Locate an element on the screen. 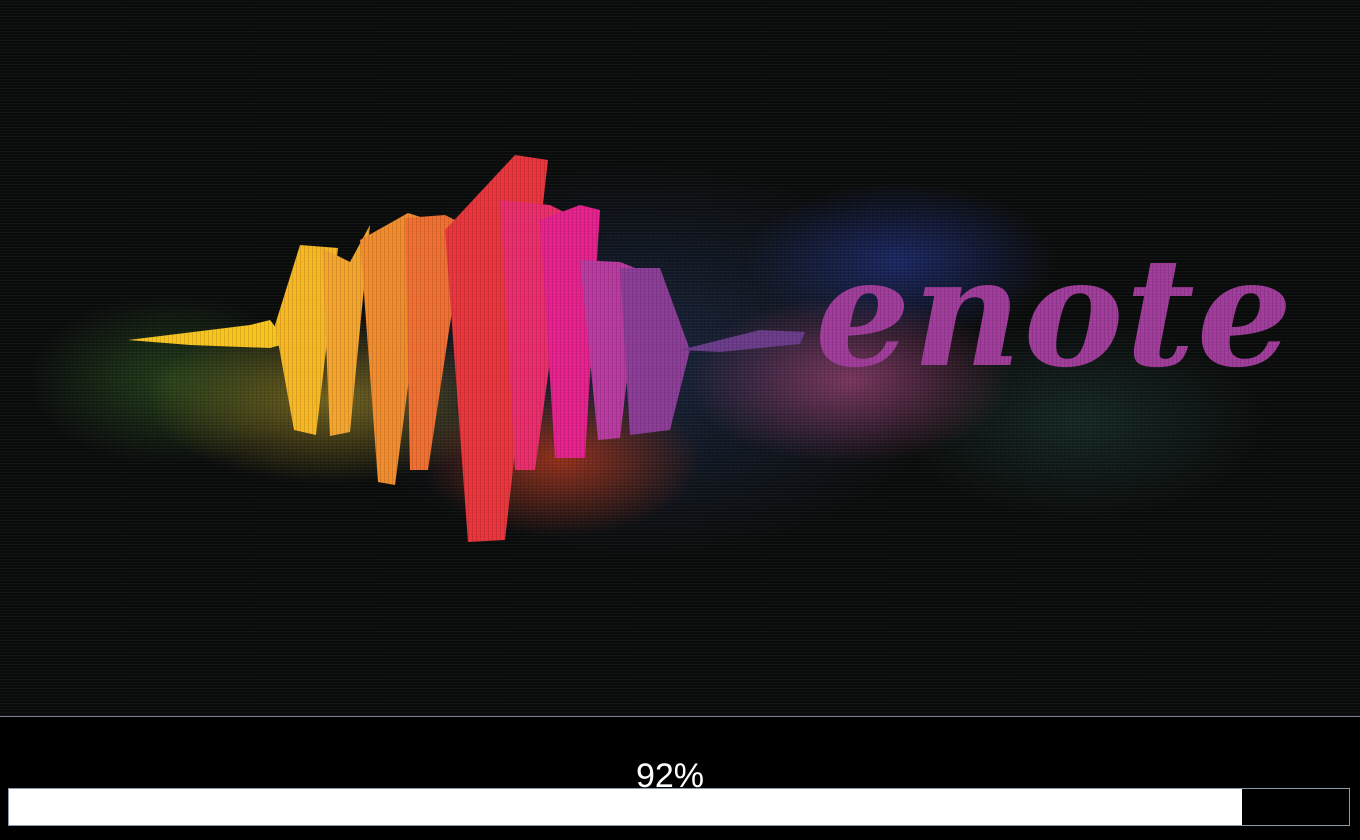  progress-panel: 92% is located at coordinates (680, 778).